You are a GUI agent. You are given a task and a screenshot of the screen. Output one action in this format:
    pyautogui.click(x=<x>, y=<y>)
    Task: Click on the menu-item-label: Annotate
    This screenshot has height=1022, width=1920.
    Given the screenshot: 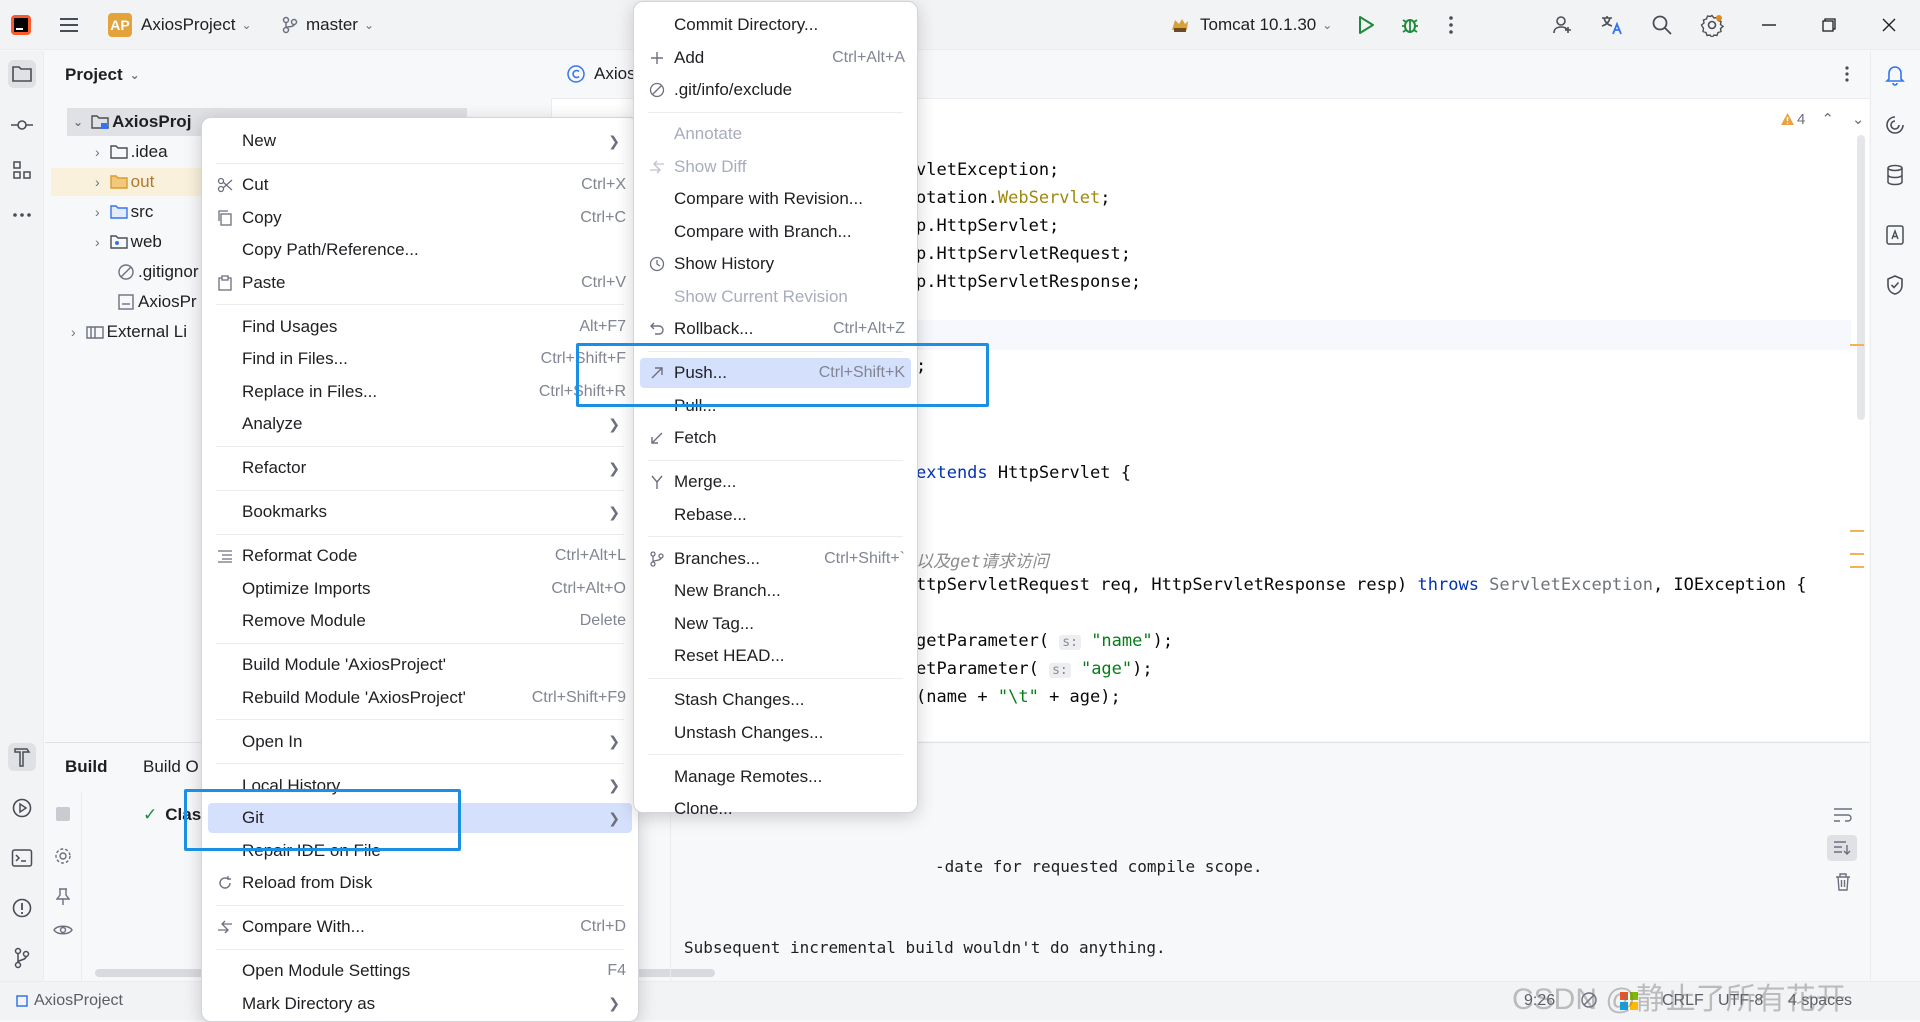 What is the action you would take?
    pyautogui.click(x=708, y=133)
    